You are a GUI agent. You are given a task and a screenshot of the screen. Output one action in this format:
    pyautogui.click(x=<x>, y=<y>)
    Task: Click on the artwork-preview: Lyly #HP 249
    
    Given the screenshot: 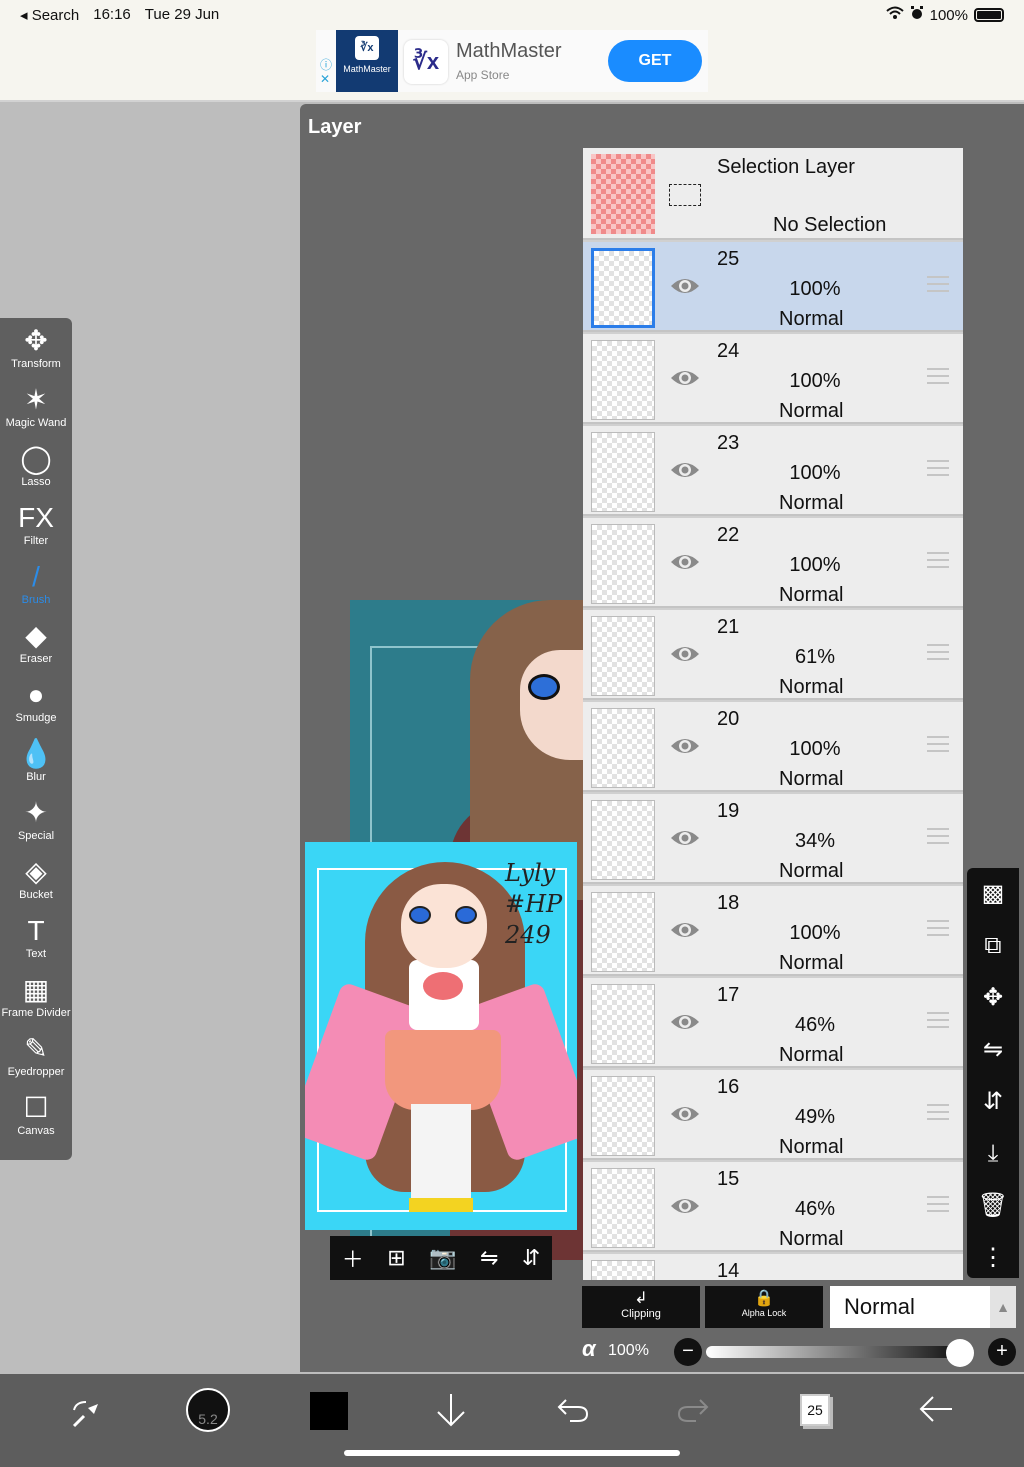 What is the action you would take?
    pyautogui.click(x=441, y=1036)
    